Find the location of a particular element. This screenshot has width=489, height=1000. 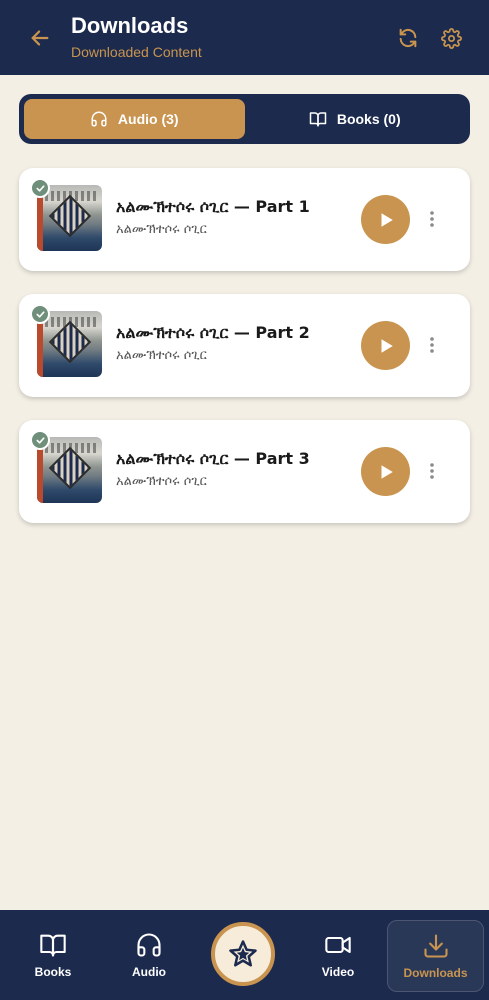

arrow-left-icon is located at coordinates (40, 38).